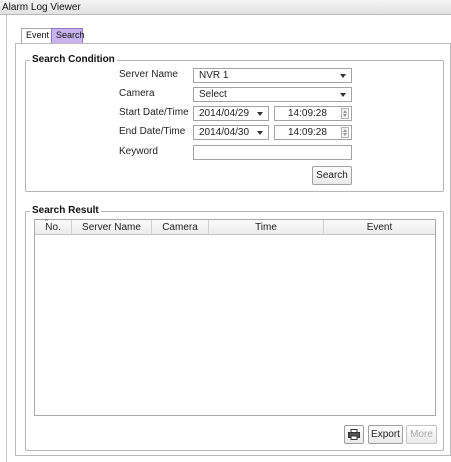 This screenshot has width=451, height=462. Describe the element at coordinates (224, 132) in the screenshot. I see `end-date-value: 2014/04/30` at that location.